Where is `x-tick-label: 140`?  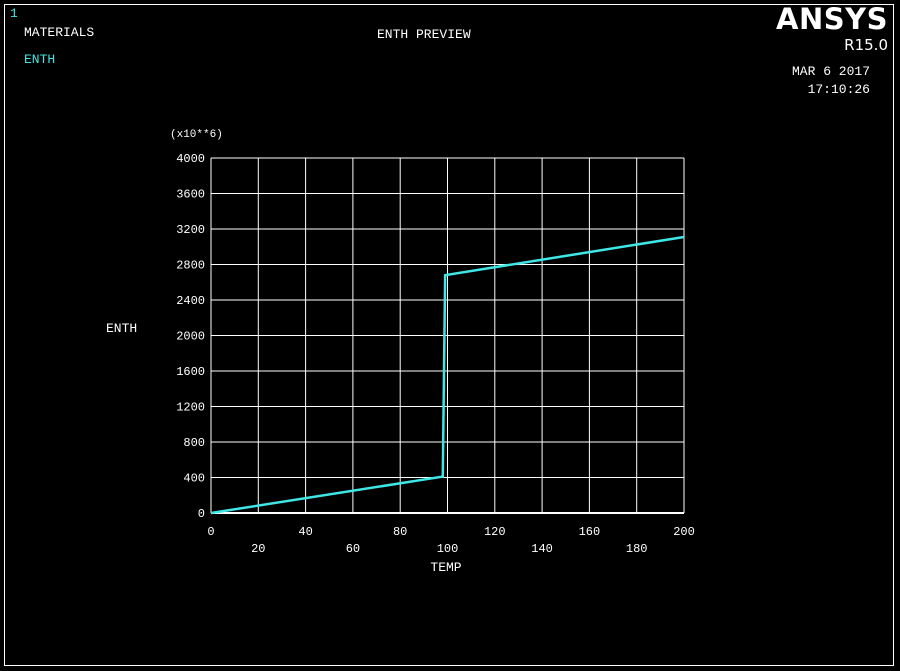 x-tick-label: 140 is located at coordinates (542, 549).